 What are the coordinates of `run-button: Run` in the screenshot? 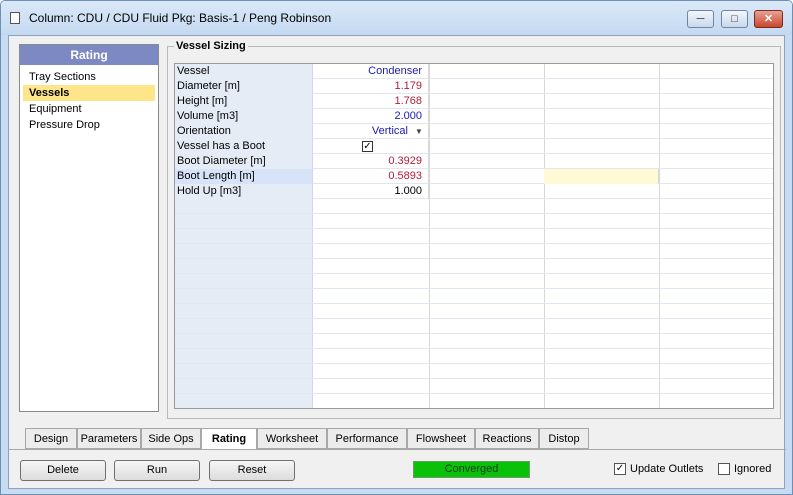 It's located at (157, 470).